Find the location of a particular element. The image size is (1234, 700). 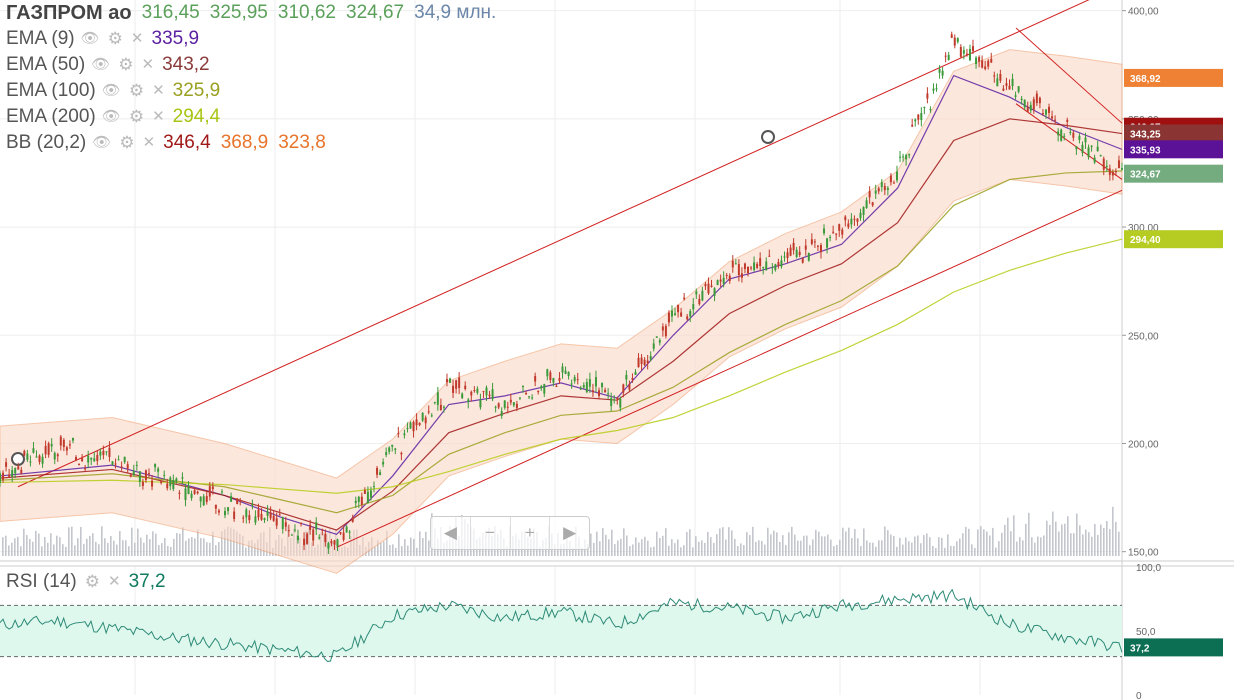

scroll-left-button: ◀ is located at coordinates (451, 533).